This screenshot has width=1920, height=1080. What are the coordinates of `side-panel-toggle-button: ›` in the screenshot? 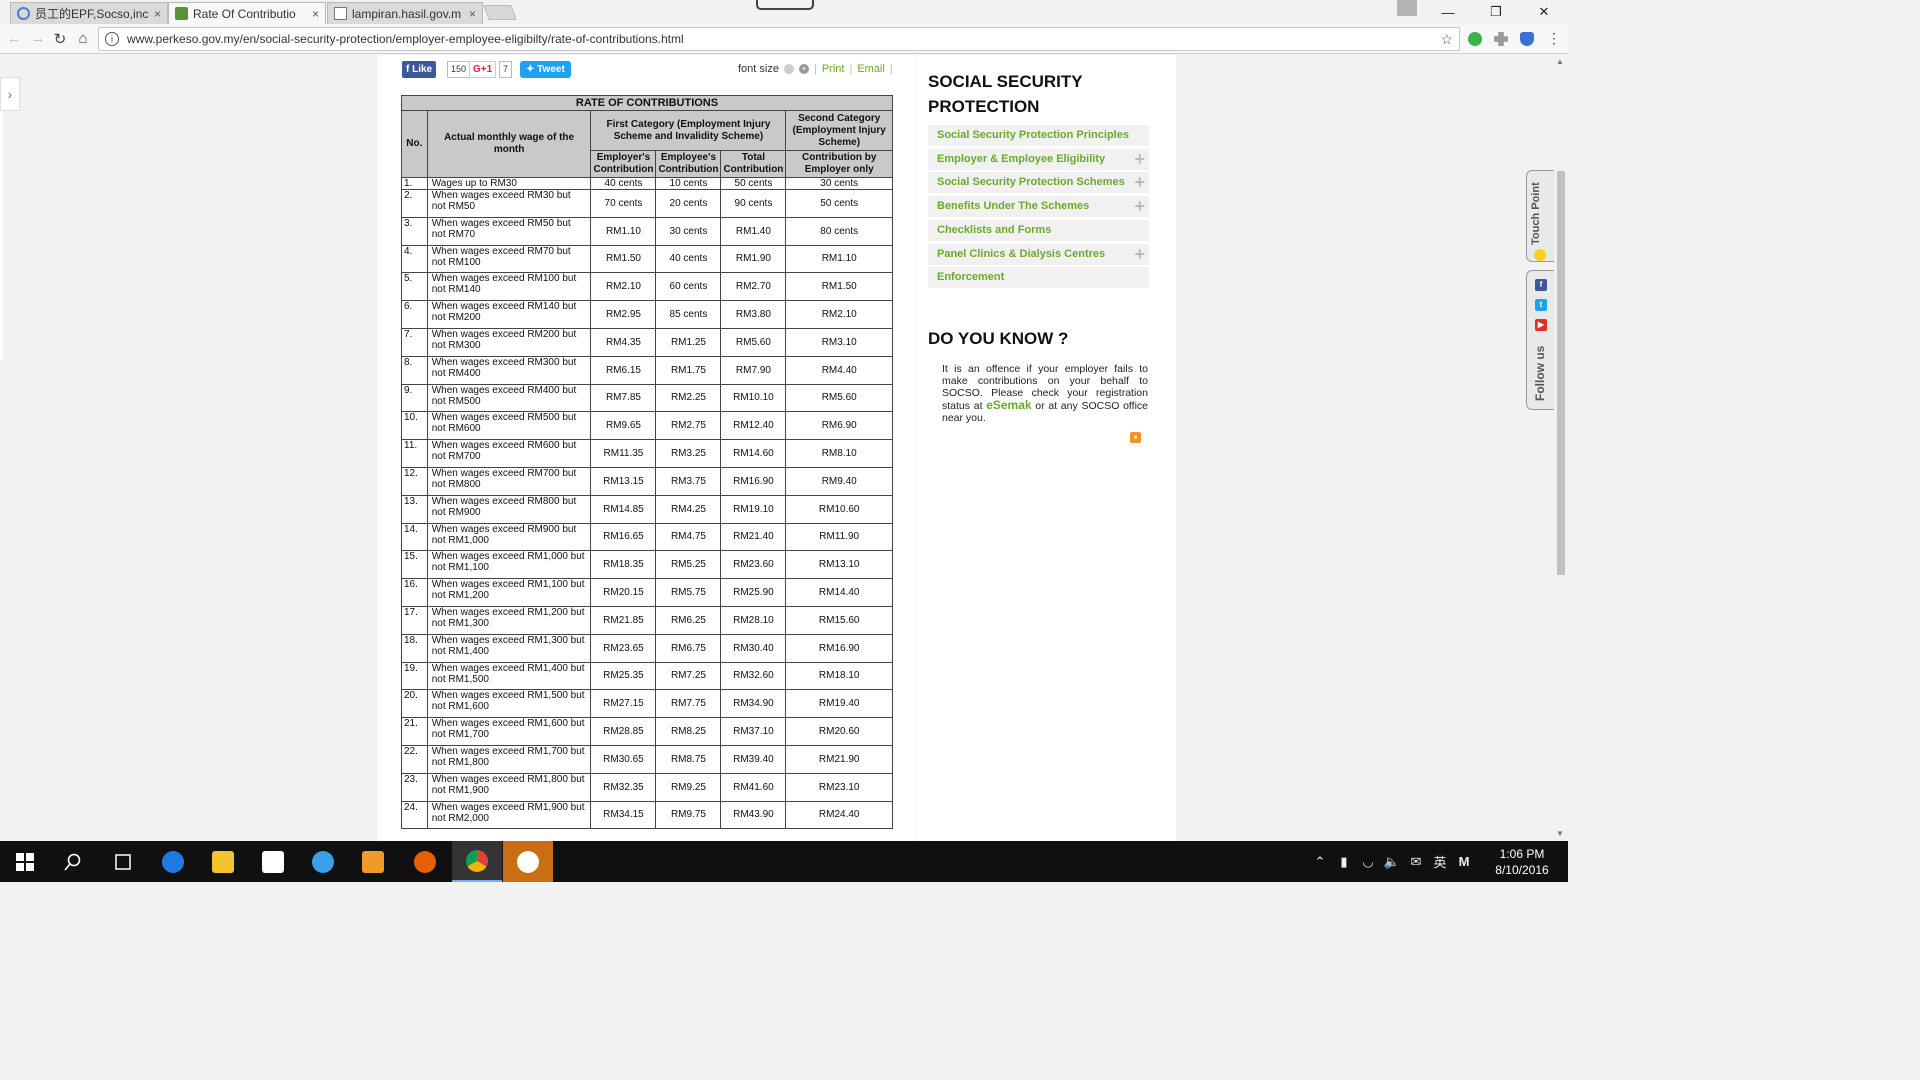 It's located at (10, 94).